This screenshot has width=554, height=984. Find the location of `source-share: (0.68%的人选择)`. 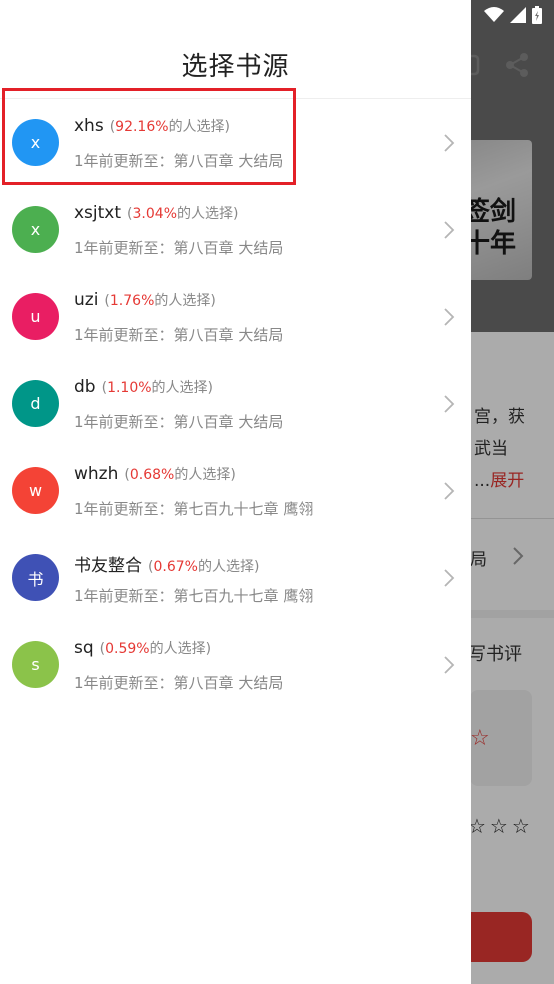

source-share: (0.68%的人选择) is located at coordinates (179, 475).